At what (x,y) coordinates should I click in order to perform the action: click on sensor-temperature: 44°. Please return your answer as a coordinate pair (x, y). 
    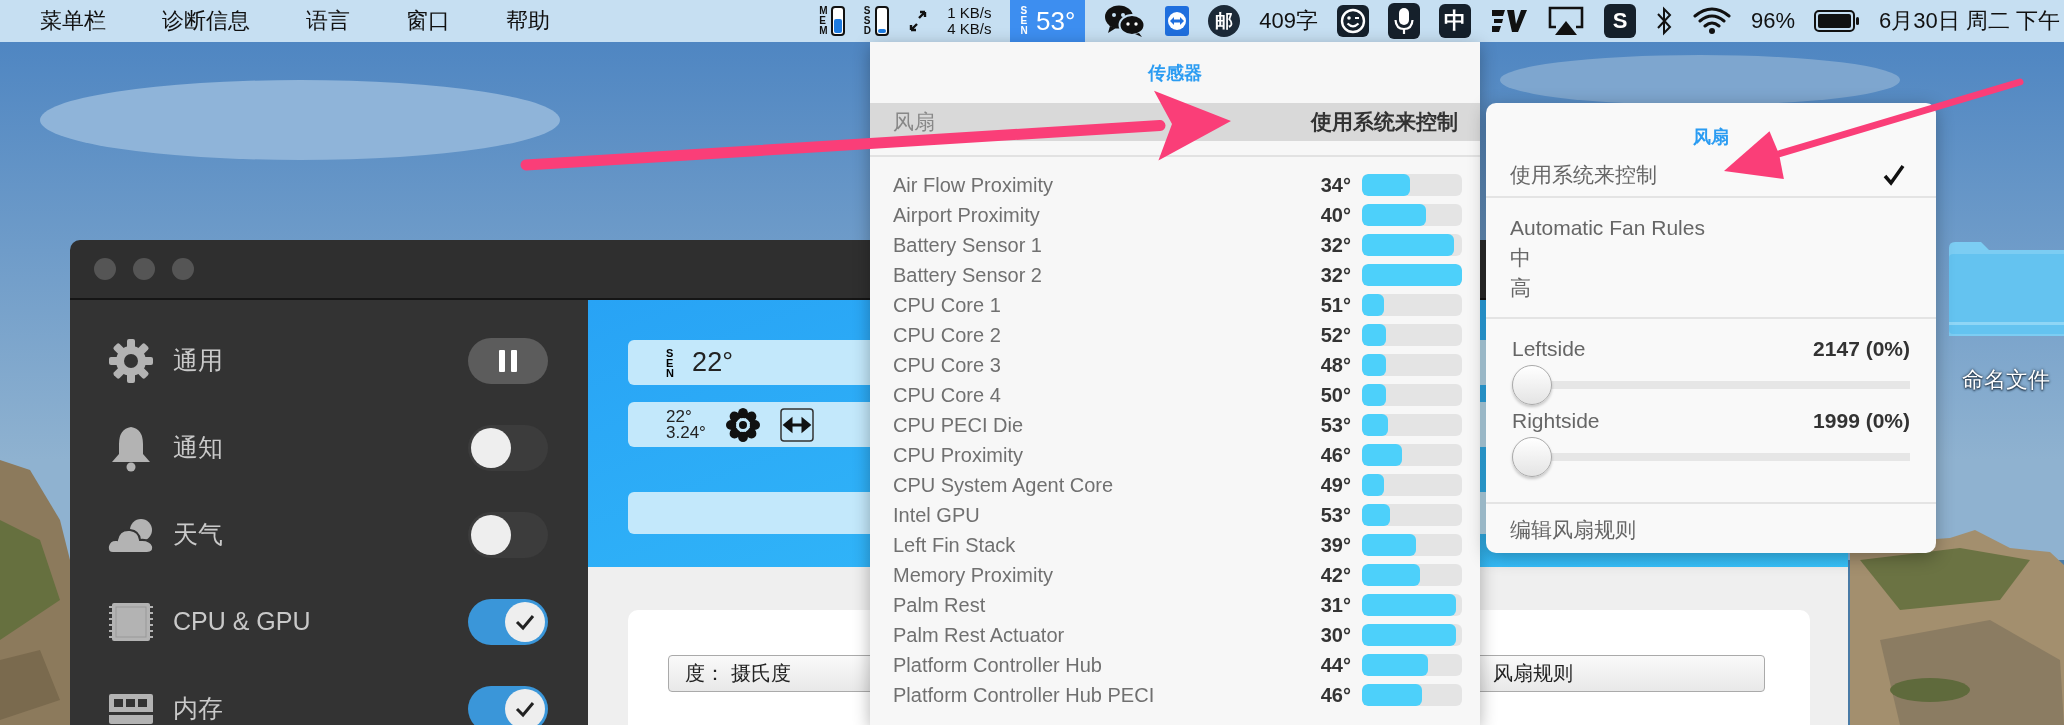
    Looking at the image, I should click on (1335, 665).